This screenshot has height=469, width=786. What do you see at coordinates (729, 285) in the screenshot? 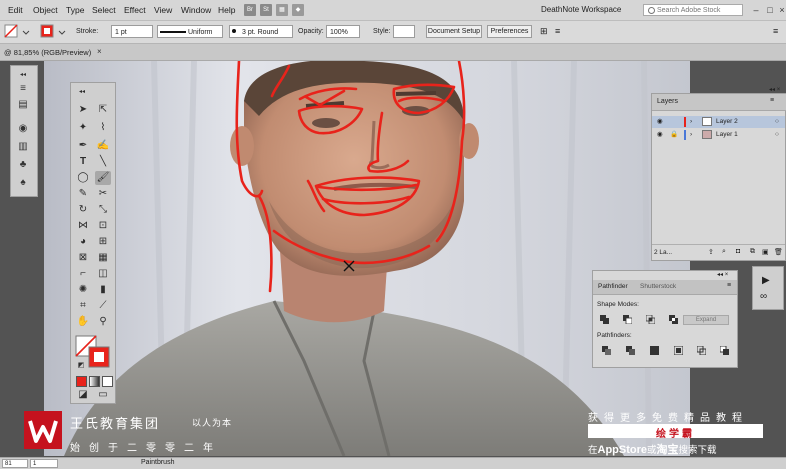
I see `pathfinder-menu-icon: ≡` at bounding box center [729, 285].